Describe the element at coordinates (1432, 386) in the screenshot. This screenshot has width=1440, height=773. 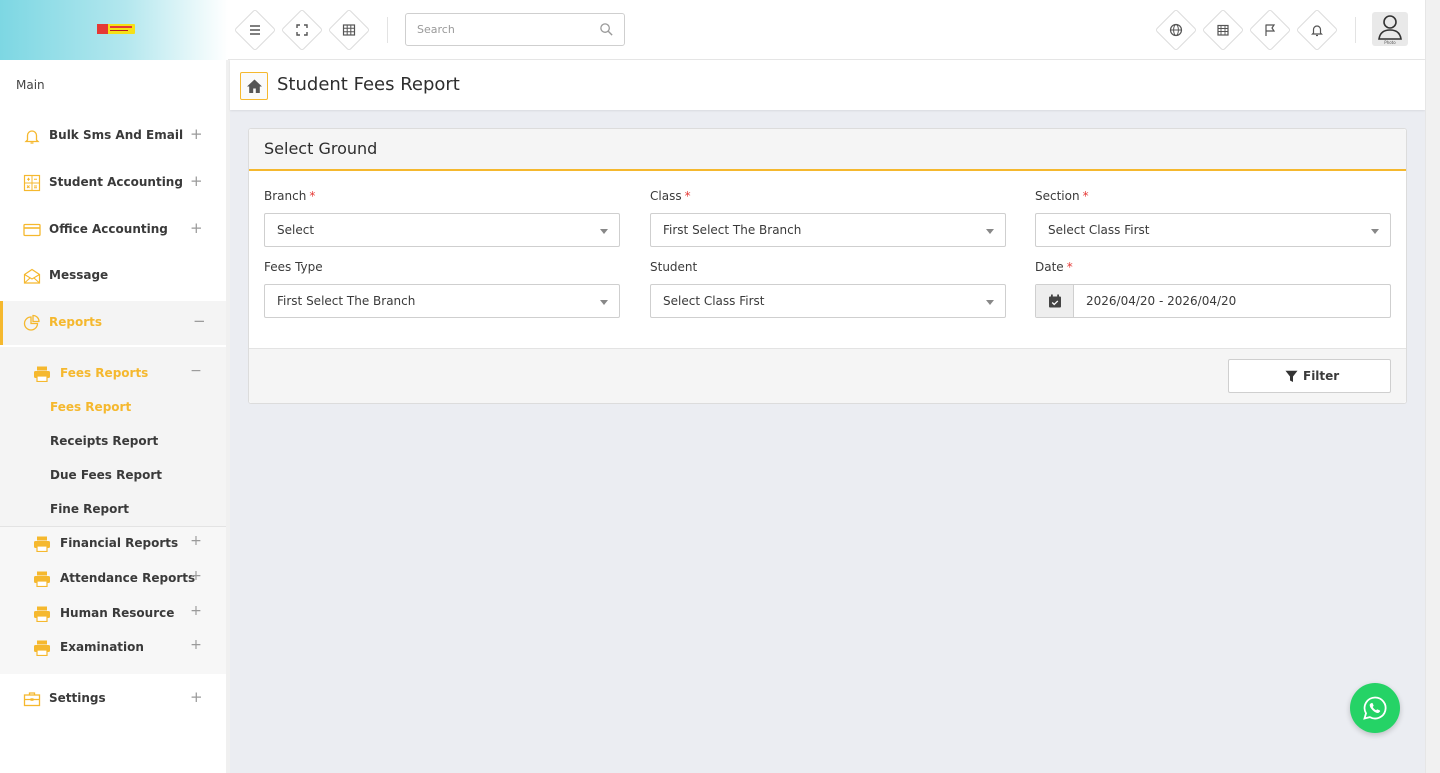
I see `page-scrollbar` at that location.